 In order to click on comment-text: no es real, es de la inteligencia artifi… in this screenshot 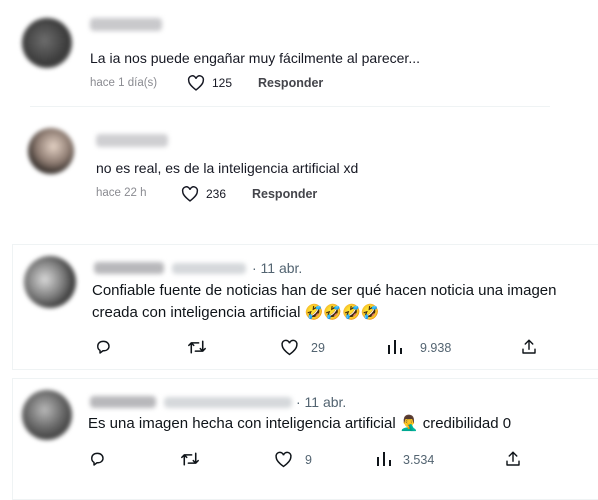, I will do `click(227, 168)`.